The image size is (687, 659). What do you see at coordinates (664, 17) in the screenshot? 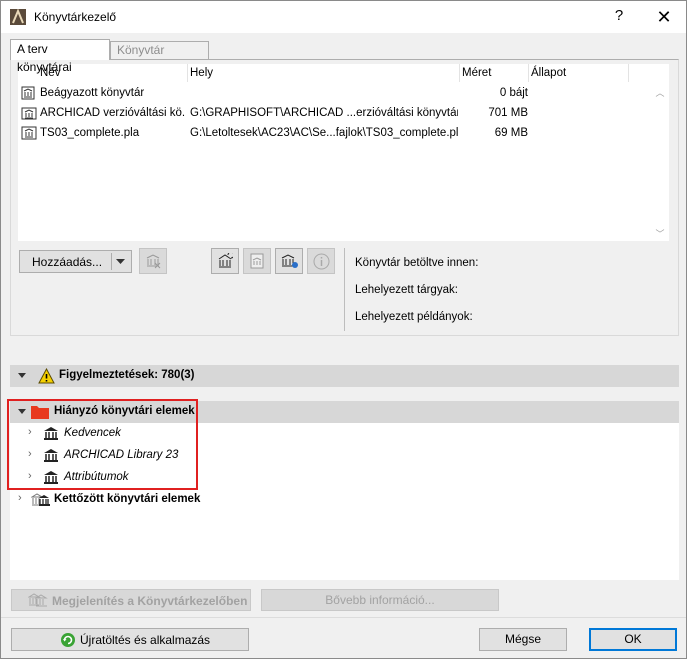
I see `close-button: ✕` at bounding box center [664, 17].